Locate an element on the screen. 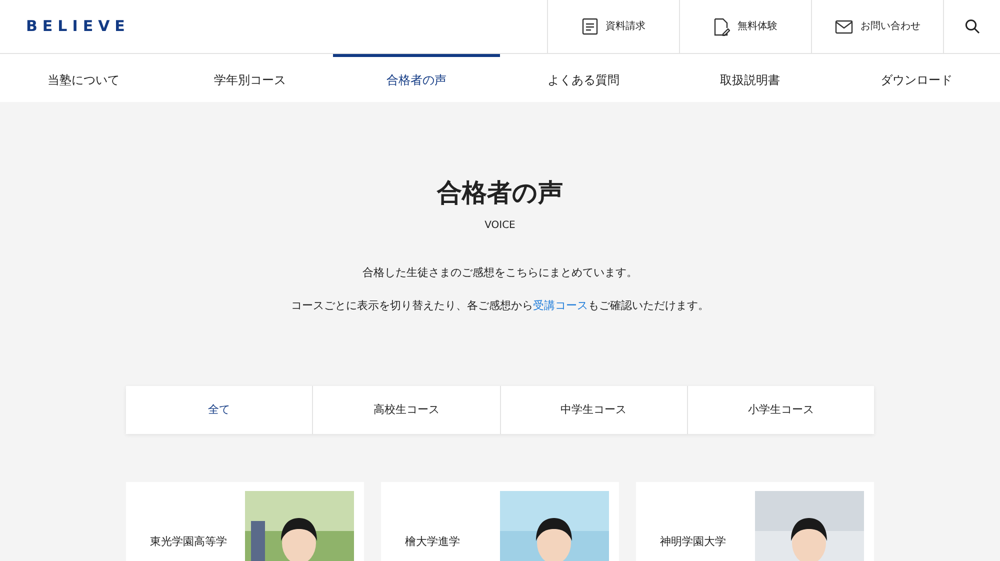 This screenshot has width=1000, height=561. page-subtitle: VOICE is located at coordinates (500, 226).